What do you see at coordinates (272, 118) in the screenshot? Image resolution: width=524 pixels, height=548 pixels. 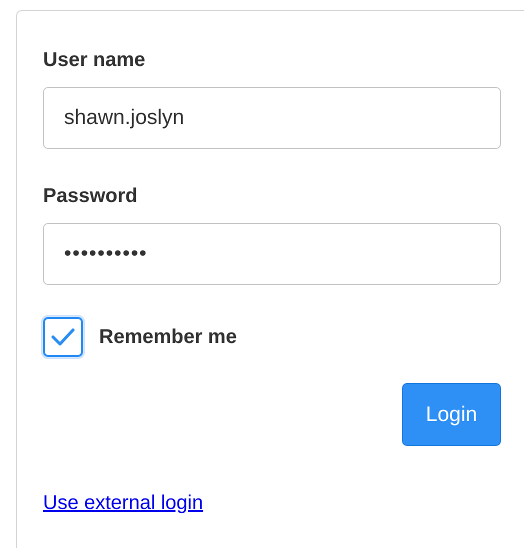 I see `username-field: shawn.joslyn` at bounding box center [272, 118].